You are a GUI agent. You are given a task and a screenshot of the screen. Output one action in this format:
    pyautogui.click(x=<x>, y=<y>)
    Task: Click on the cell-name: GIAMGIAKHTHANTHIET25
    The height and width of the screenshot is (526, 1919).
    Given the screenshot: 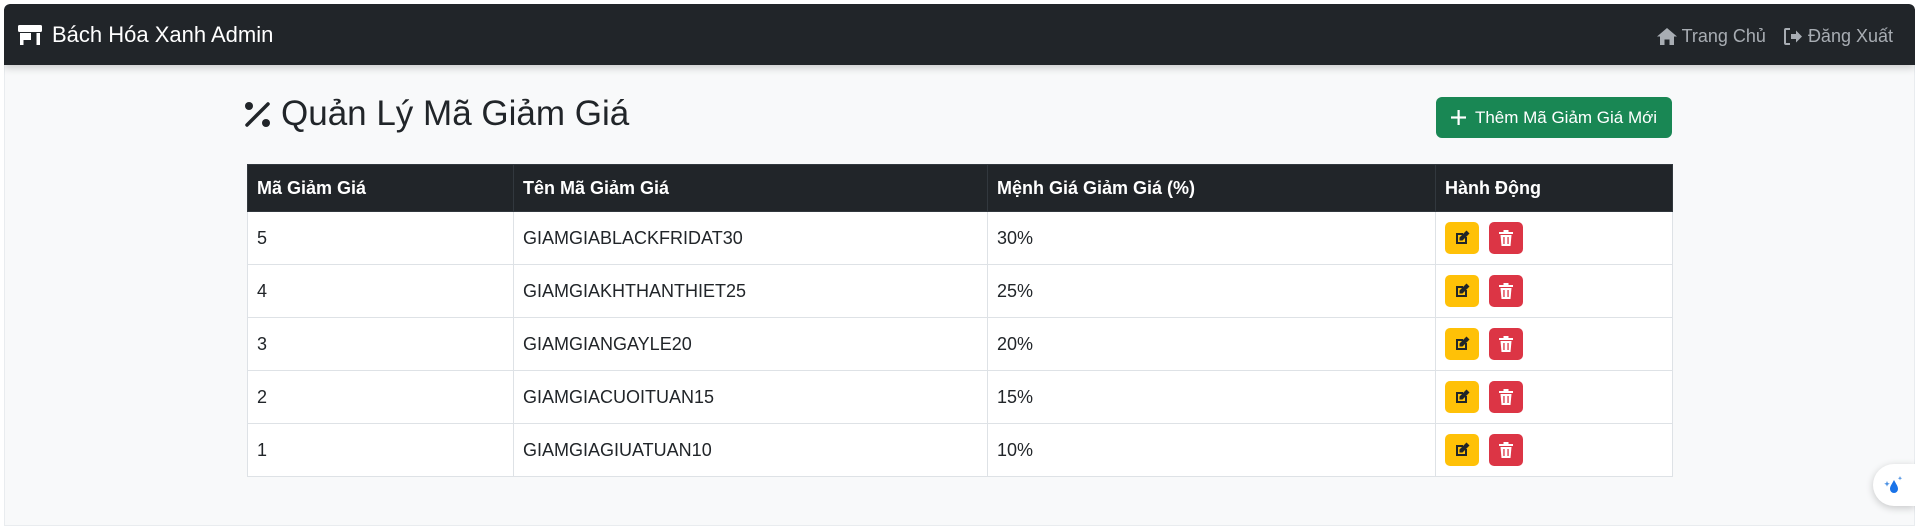 What is the action you would take?
    pyautogui.click(x=750, y=291)
    